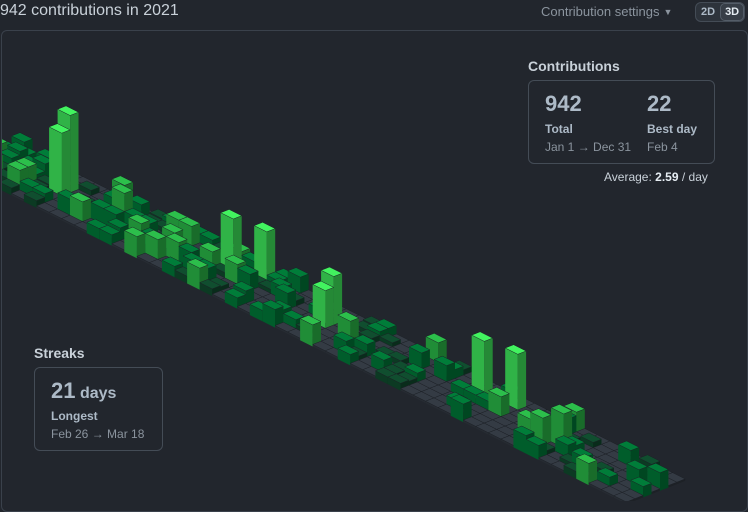 This screenshot has width=748, height=512. I want to click on view-3d-button: 3D, so click(732, 12).